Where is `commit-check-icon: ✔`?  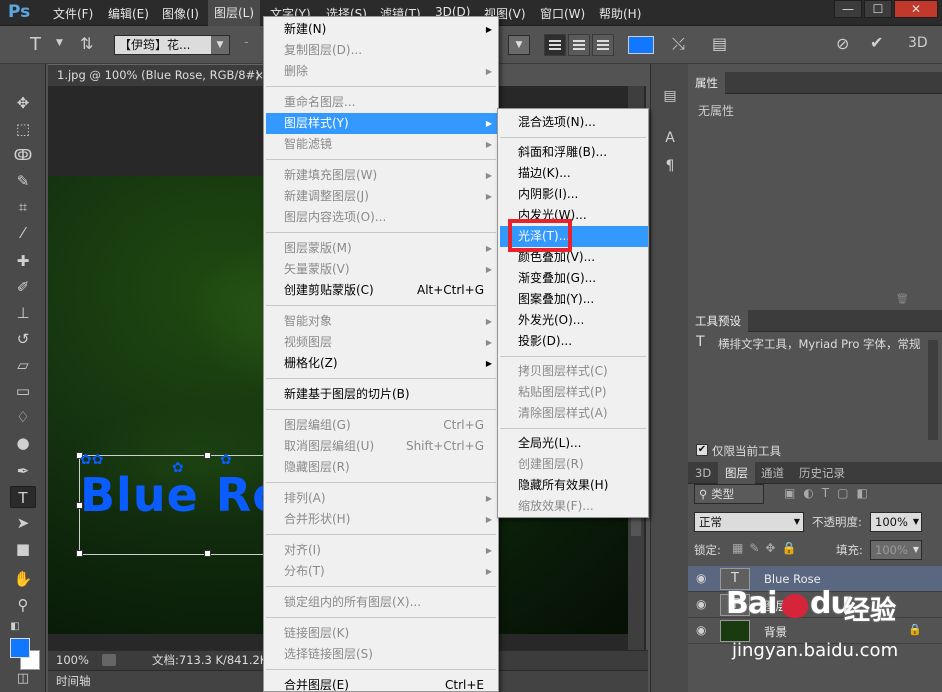
commit-check-icon: ✔ is located at coordinates (876, 42).